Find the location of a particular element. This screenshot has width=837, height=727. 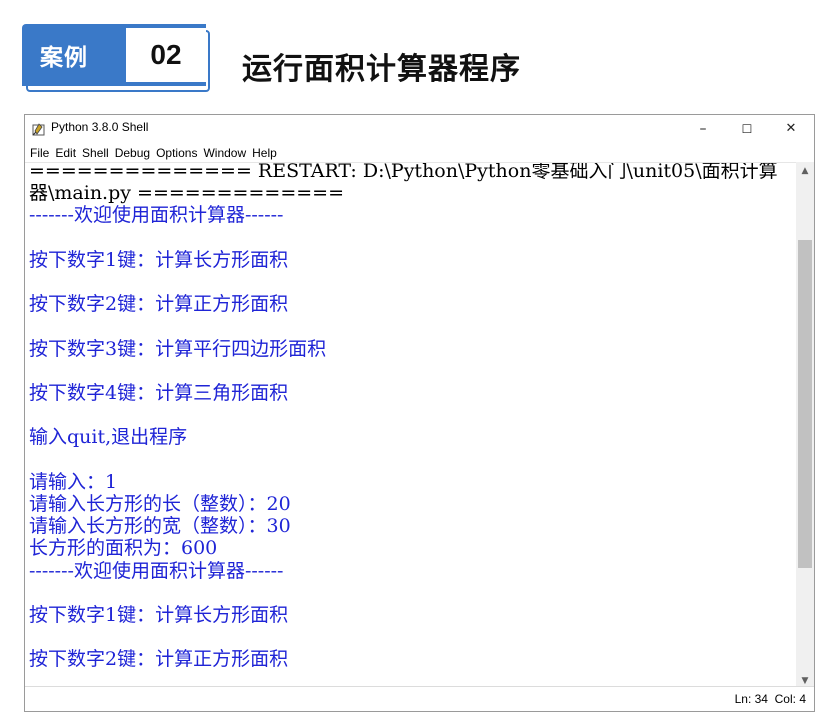

menu-item-file: File is located at coordinates (39, 151).